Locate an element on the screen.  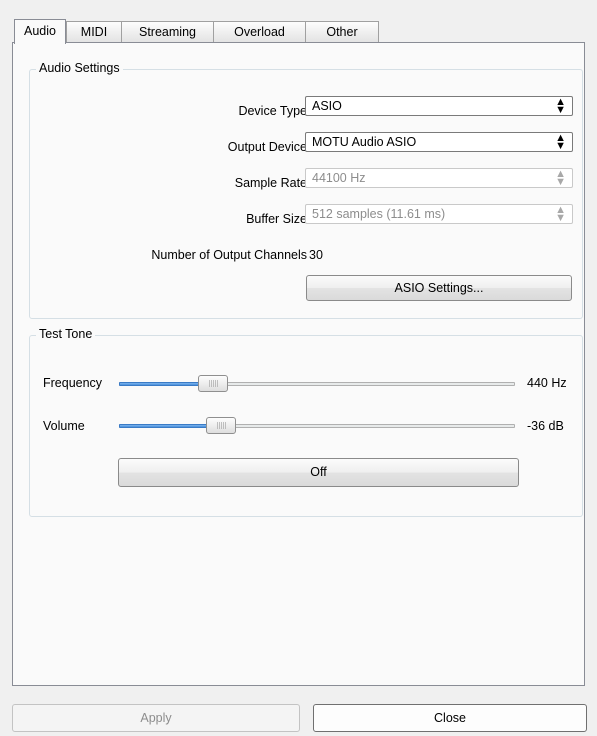
buffer-size-label: Buffer Size is located at coordinates (276, 219).